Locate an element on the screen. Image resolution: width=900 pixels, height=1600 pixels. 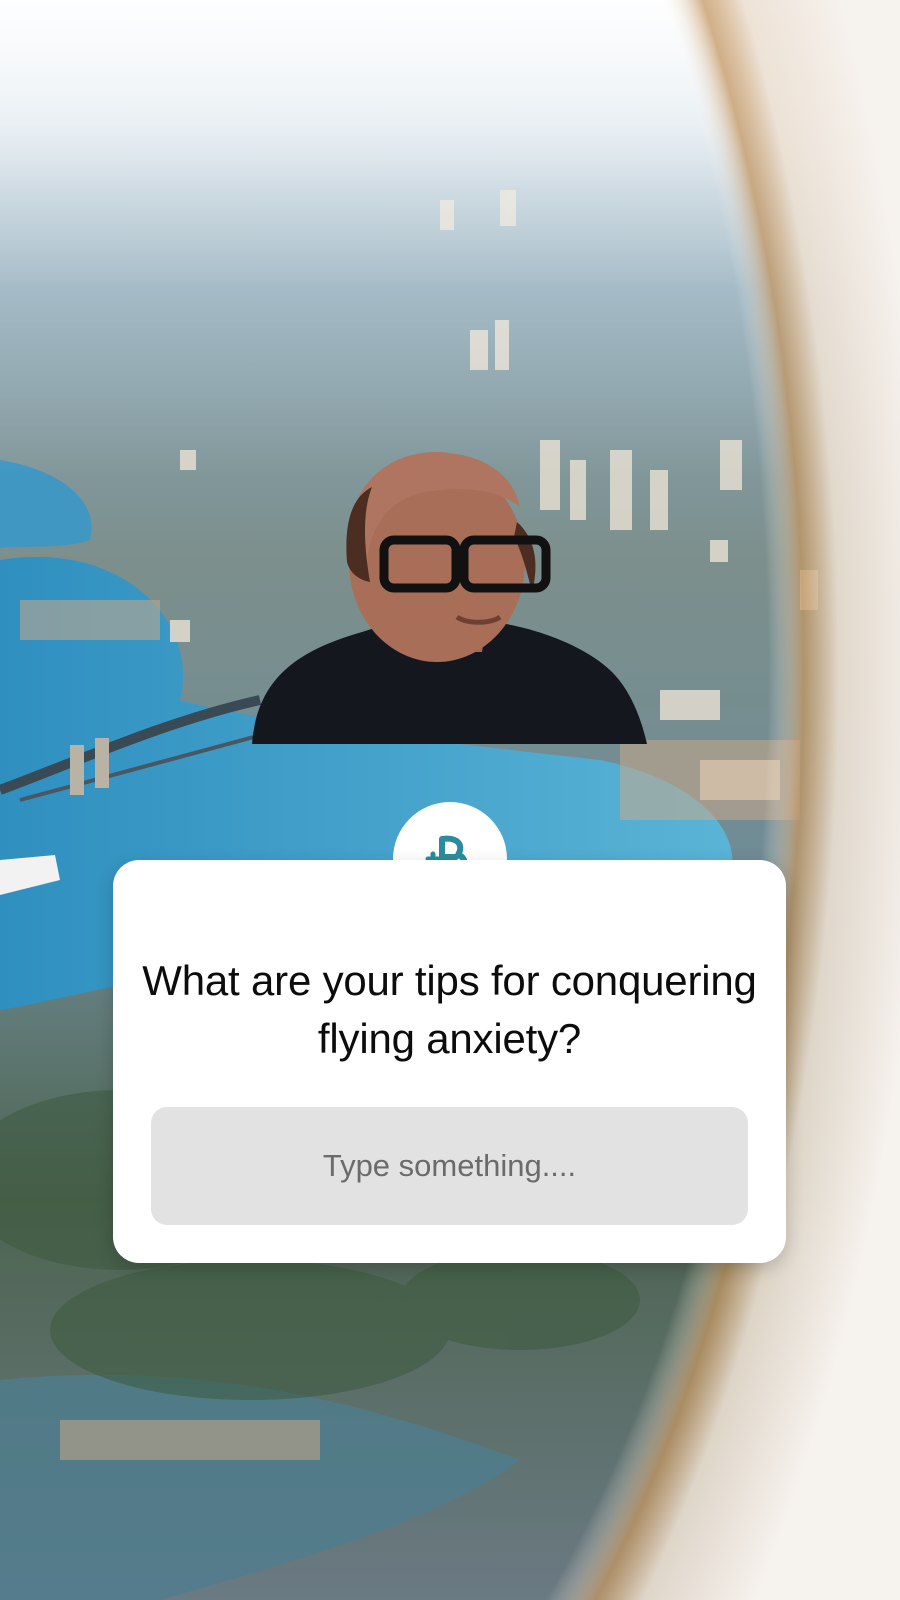
person-sticker-image is located at coordinates (449, 598).